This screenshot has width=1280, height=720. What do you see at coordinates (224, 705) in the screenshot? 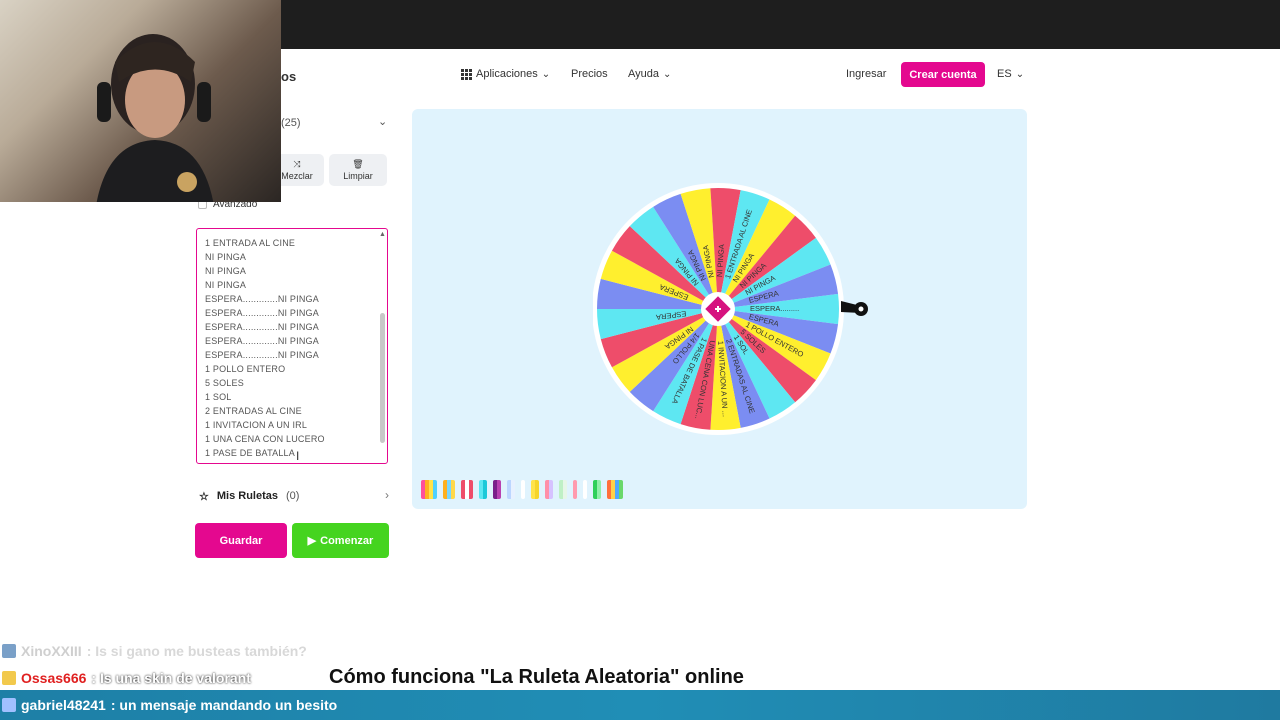
I see `chat-text: : un mensaje mandando un besito` at bounding box center [224, 705].